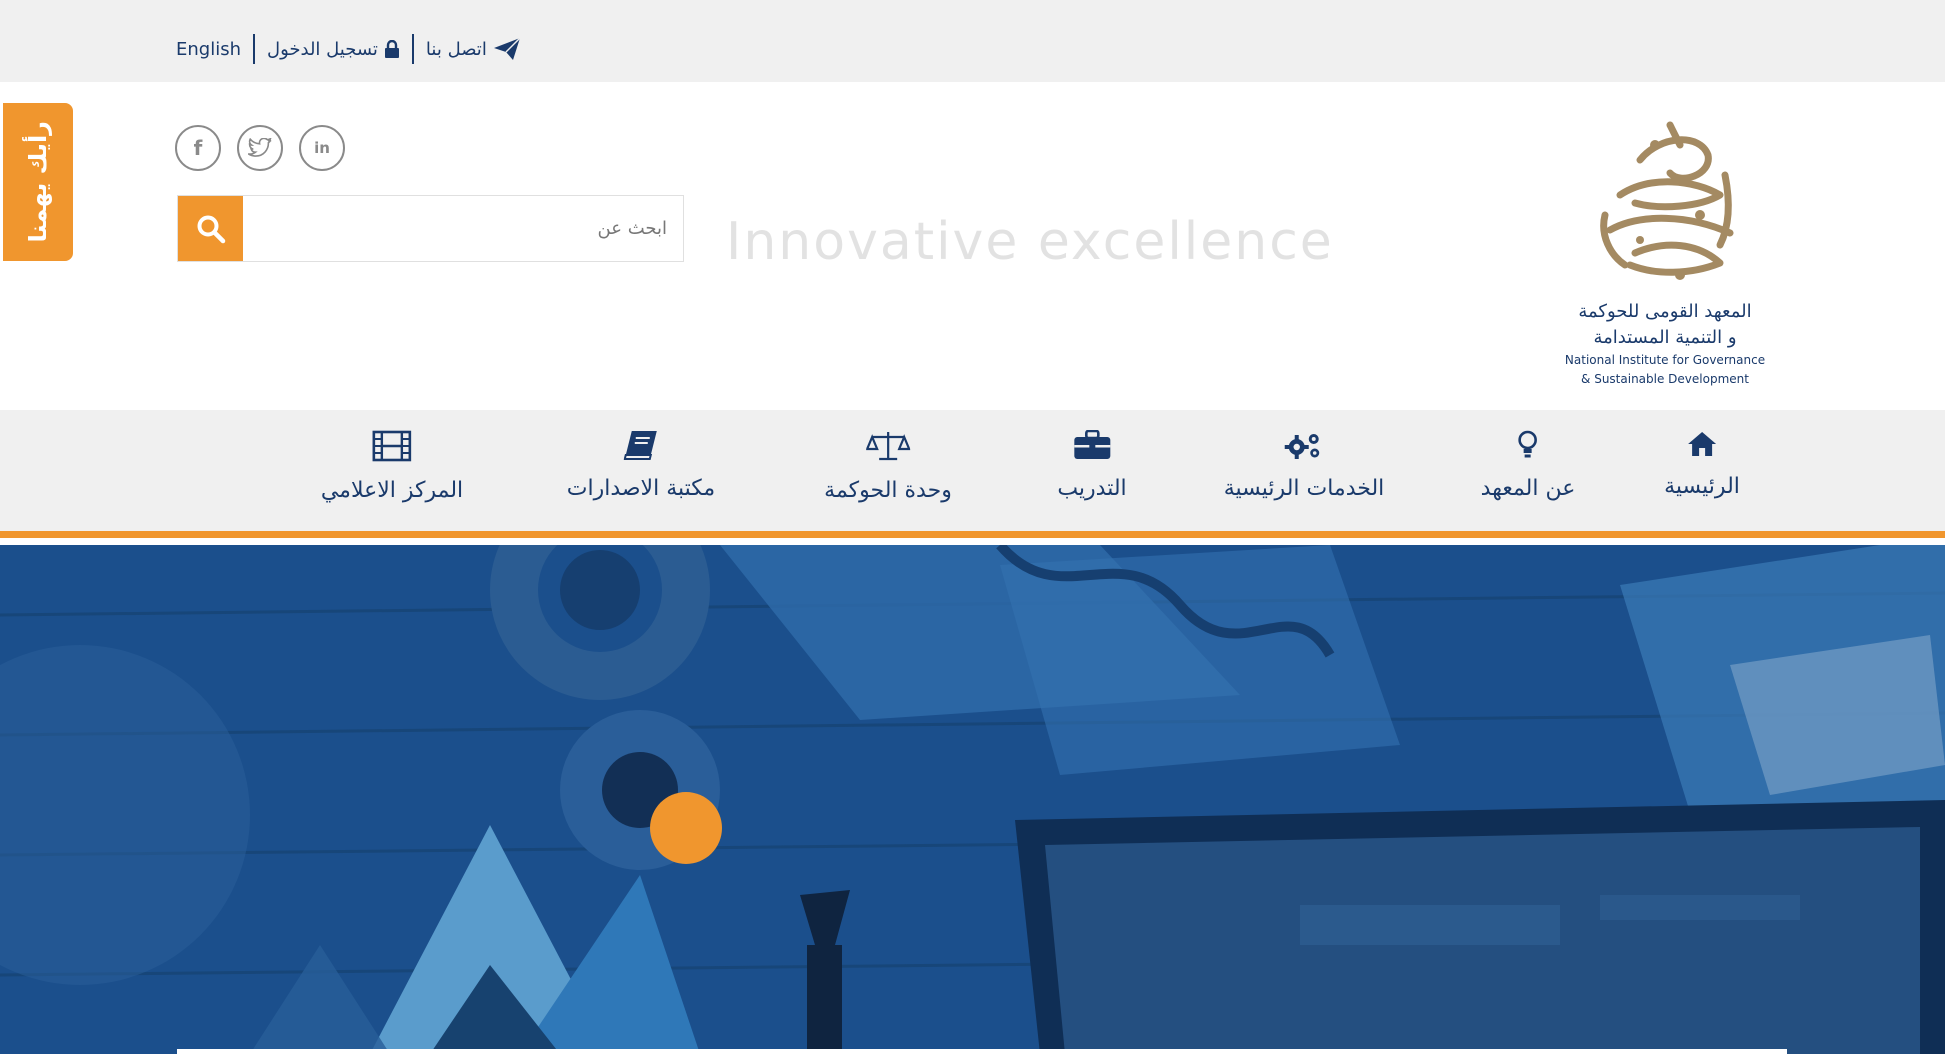  Describe the element at coordinates (392, 466) in the screenshot. I see `nav-item-media-center: المركز الاعلامي` at that location.